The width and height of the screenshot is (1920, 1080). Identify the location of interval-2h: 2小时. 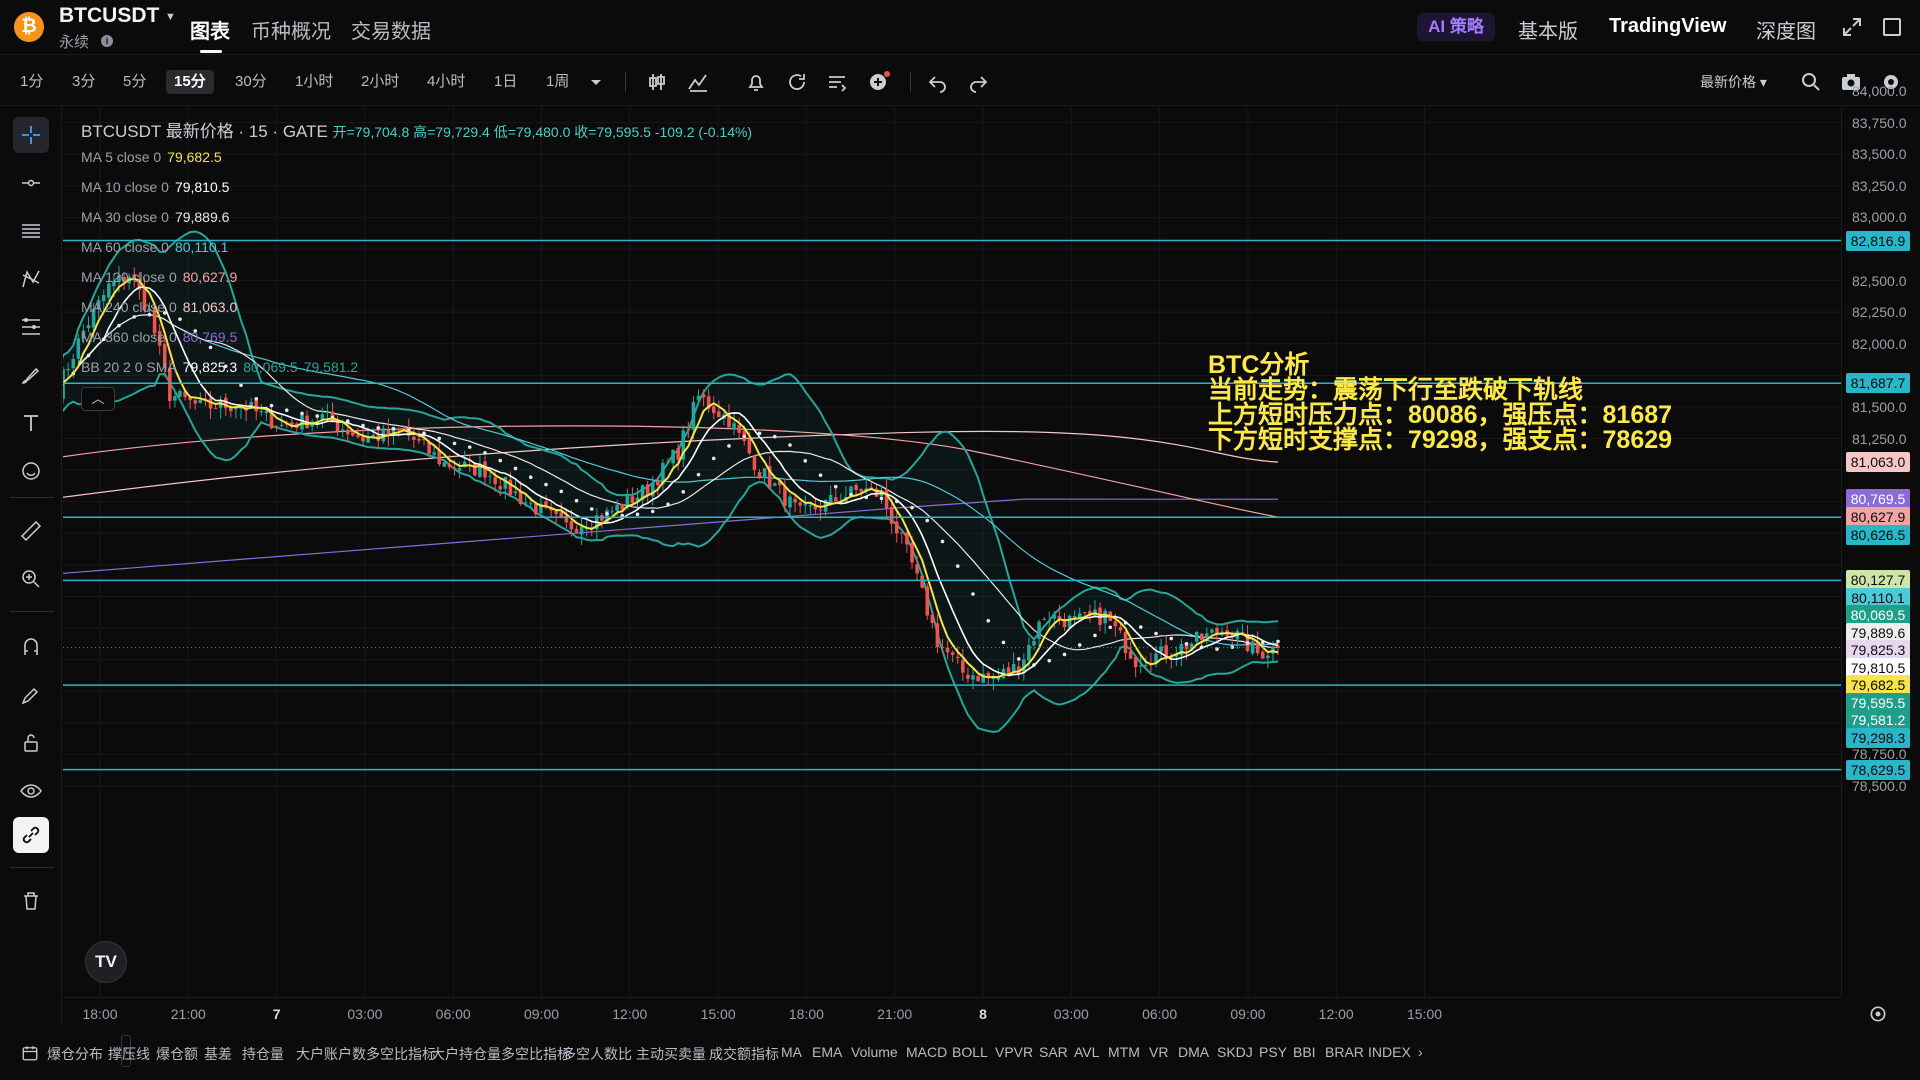
(380, 82).